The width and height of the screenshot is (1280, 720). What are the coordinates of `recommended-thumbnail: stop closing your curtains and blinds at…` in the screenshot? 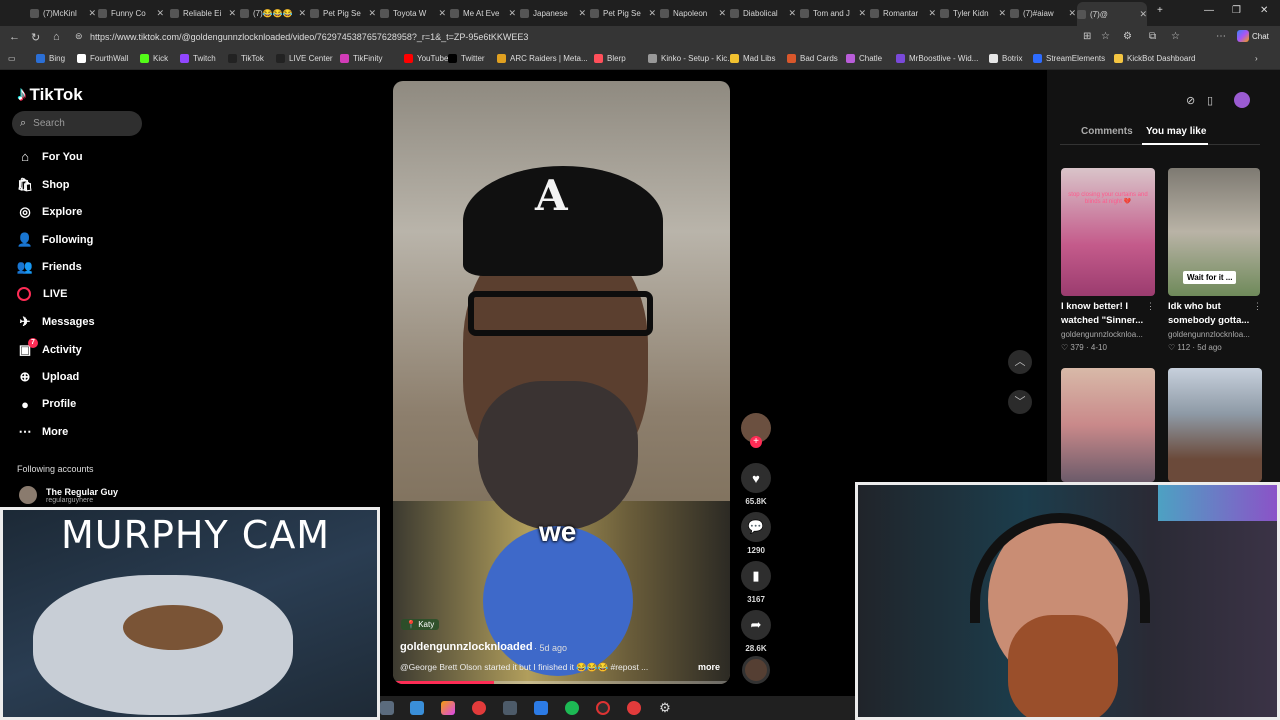 It's located at (1108, 232).